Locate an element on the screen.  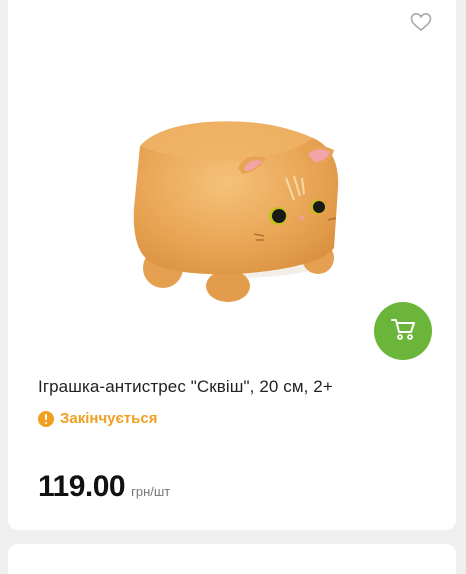
heart-icon is located at coordinates (421, 22).